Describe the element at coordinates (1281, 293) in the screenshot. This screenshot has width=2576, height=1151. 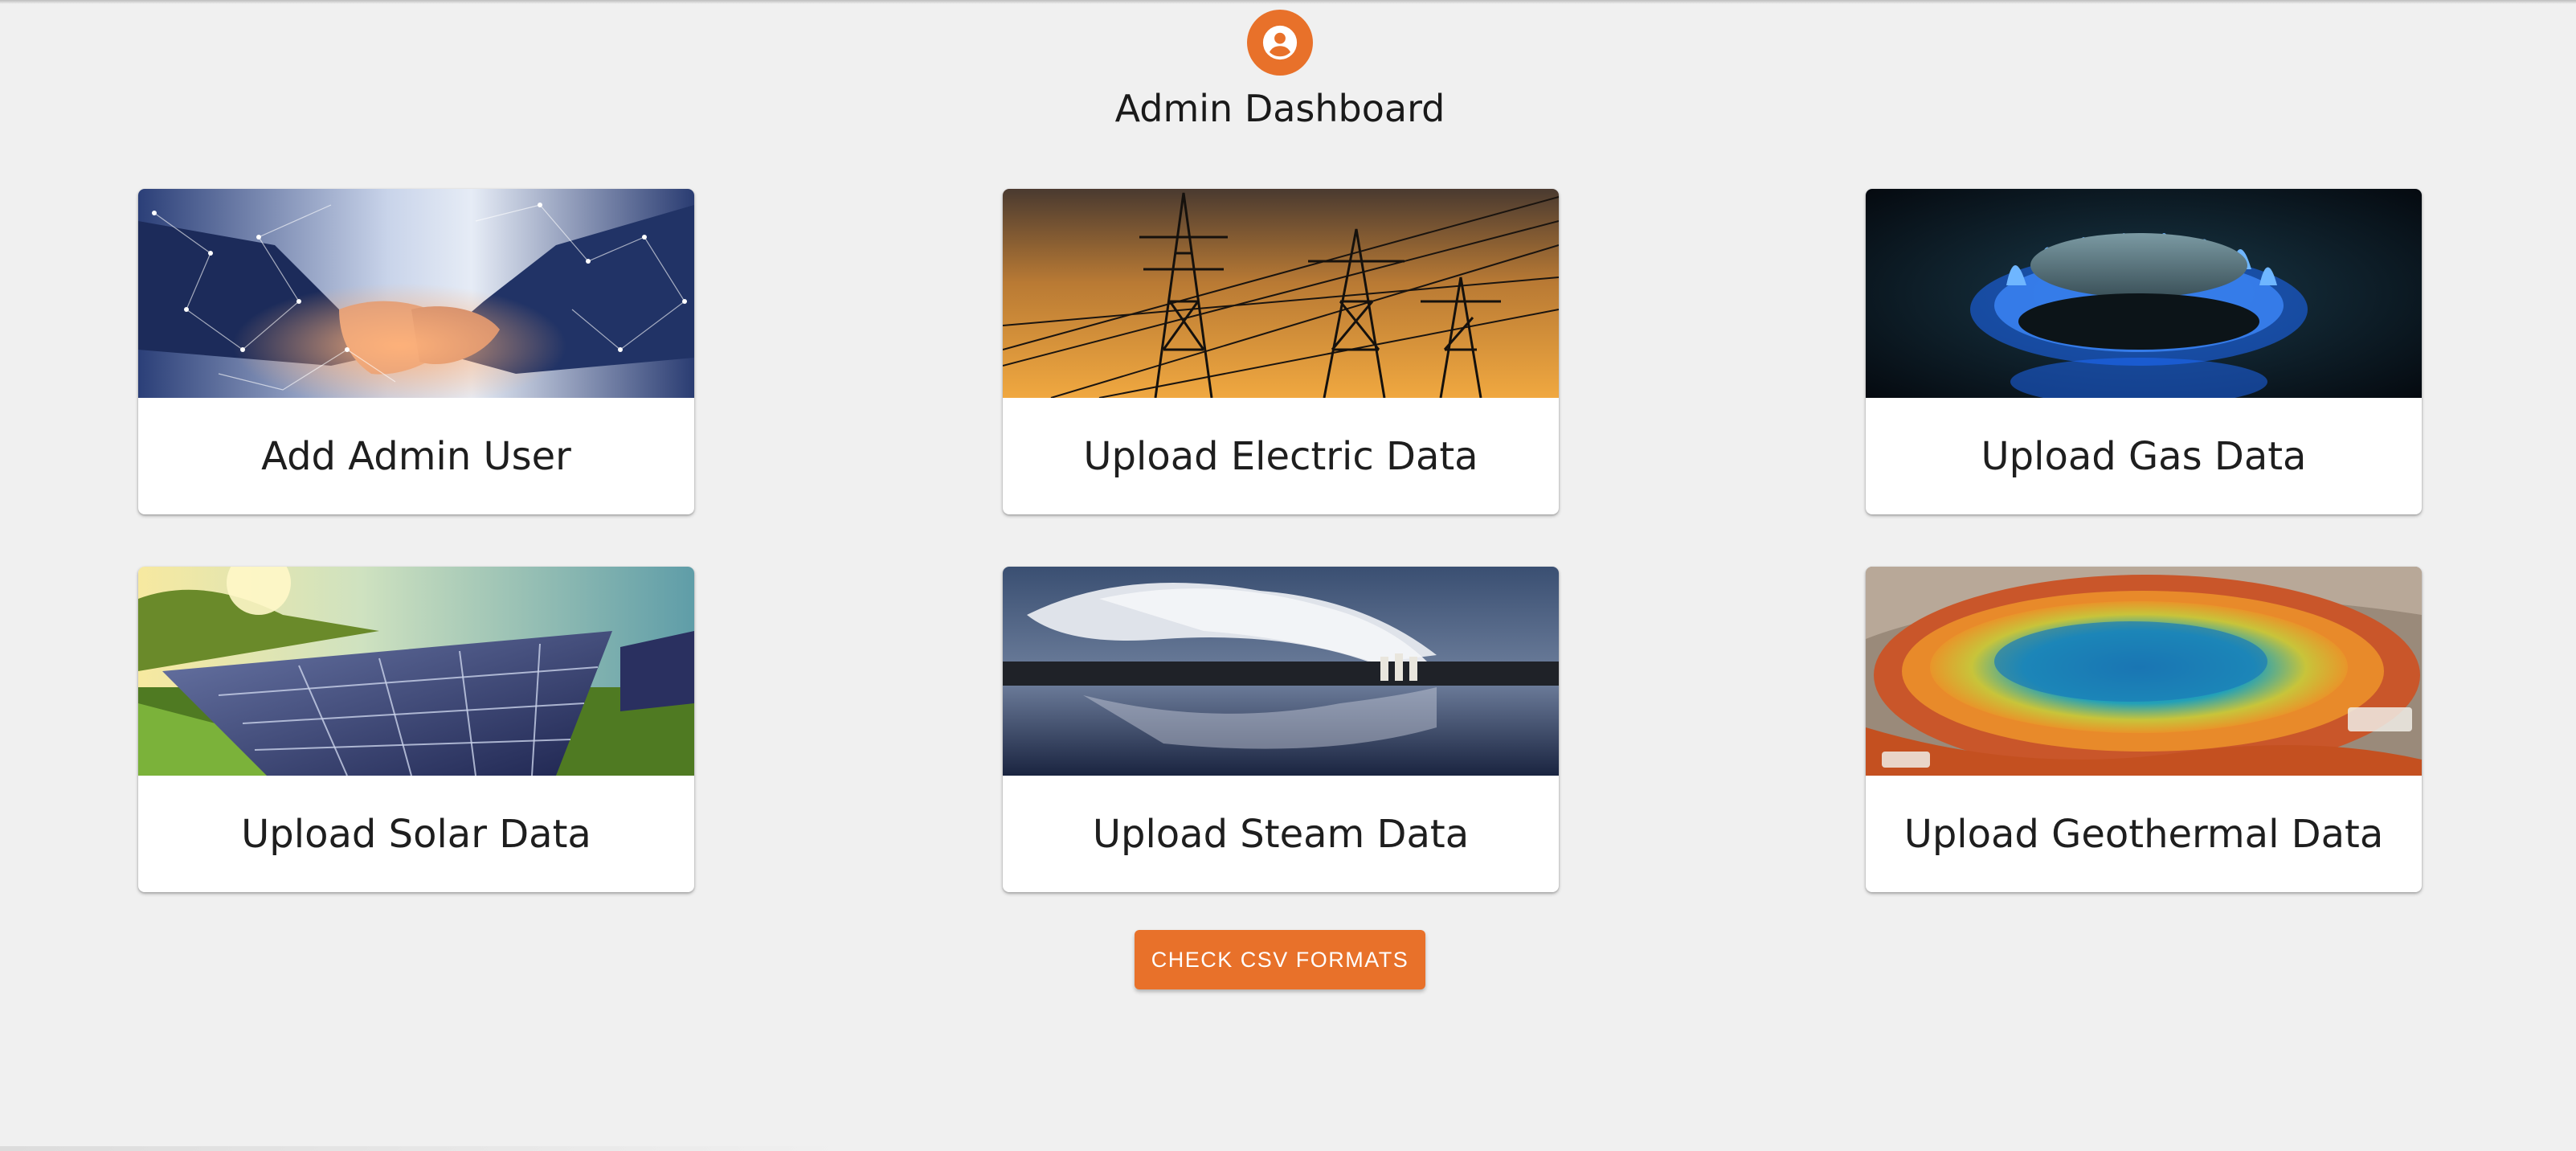
I see `power-lines-sunset-image` at that location.